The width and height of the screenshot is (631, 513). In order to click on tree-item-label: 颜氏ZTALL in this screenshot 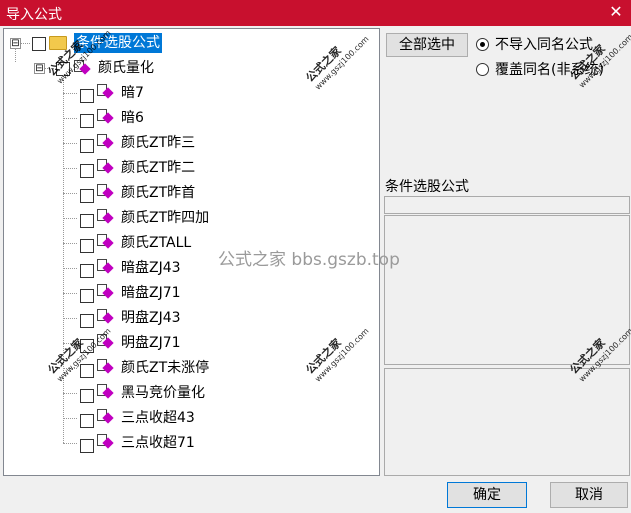, I will do `click(156, 243)`.